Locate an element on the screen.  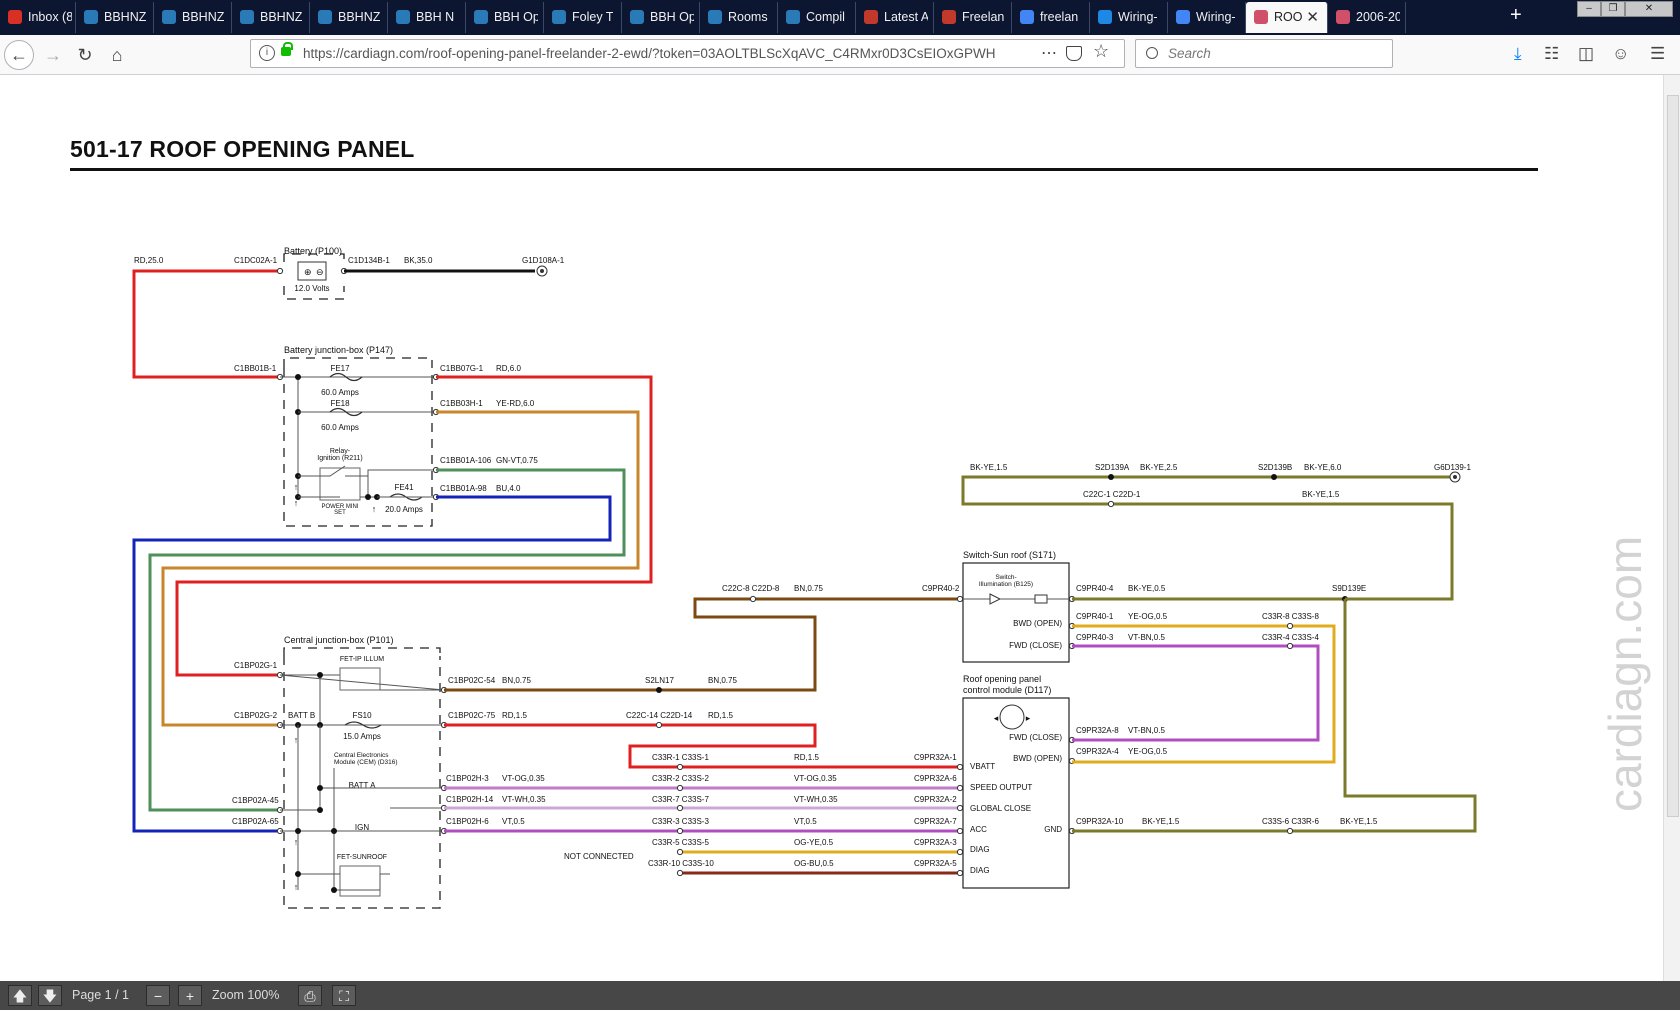
next-page-button: 🡇 is located at coordinates (50, 995).